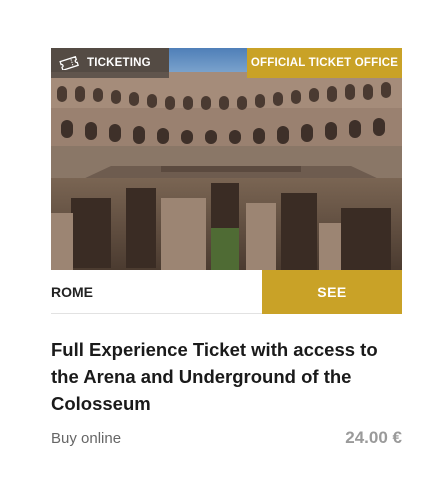 The height and width of the screenshot is (487, 427). Describe the element at coordinates (324, 63) in the screenshot. I see `official-badge: OFFICIAL TICKET OFFICE` at that location.